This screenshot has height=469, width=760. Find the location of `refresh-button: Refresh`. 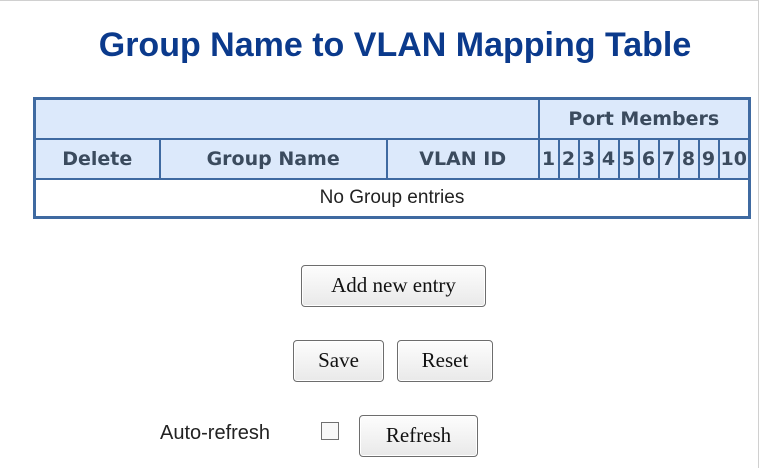

refresh-button: Refresh is located at coordinates (418, 436).